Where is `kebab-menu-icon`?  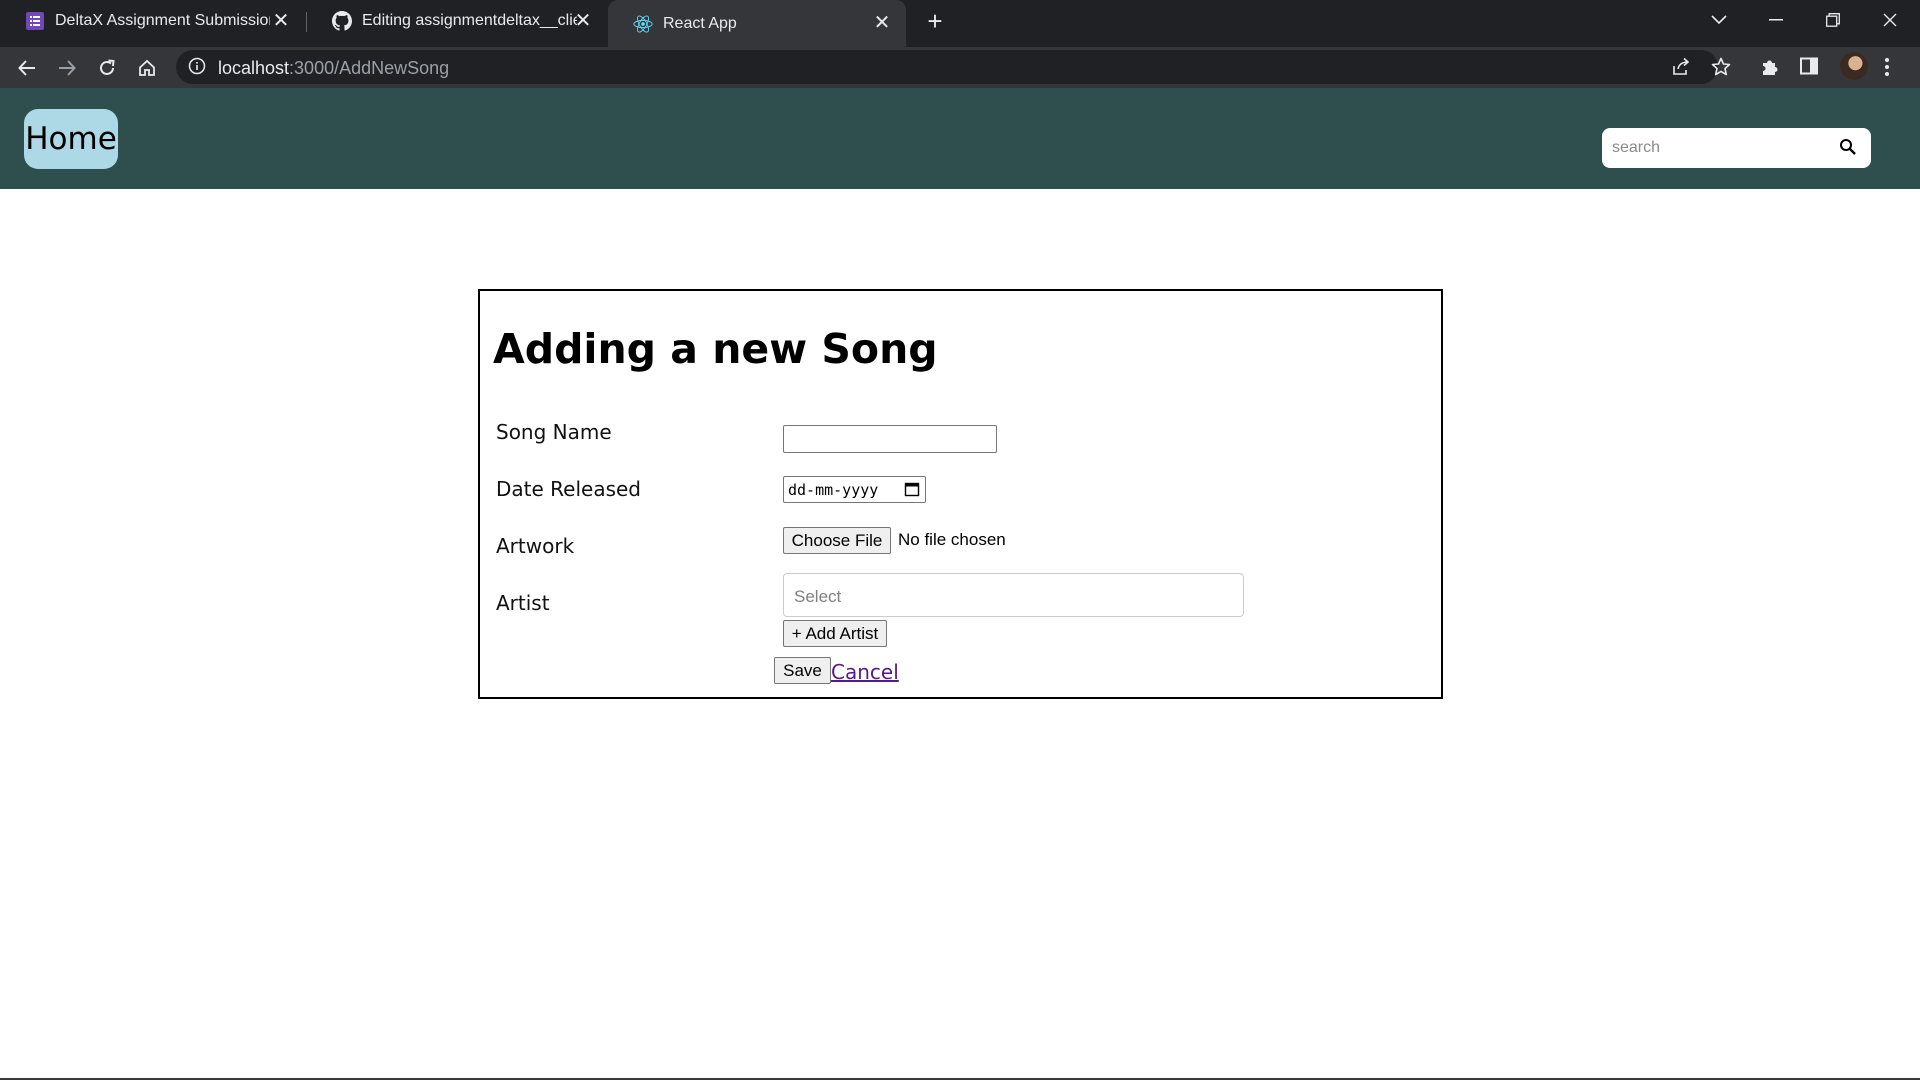 kebab-menu-icon is located at coordinates (1896, 69).